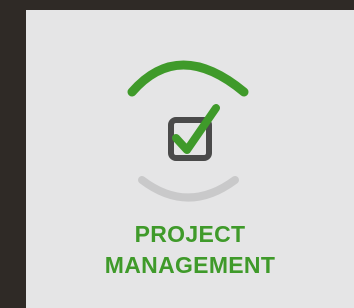  What do you see at coordinates (190, 234) in the screenshot?
I see `tile-title-line1: PROJECT` at bounding box center [190, 234].